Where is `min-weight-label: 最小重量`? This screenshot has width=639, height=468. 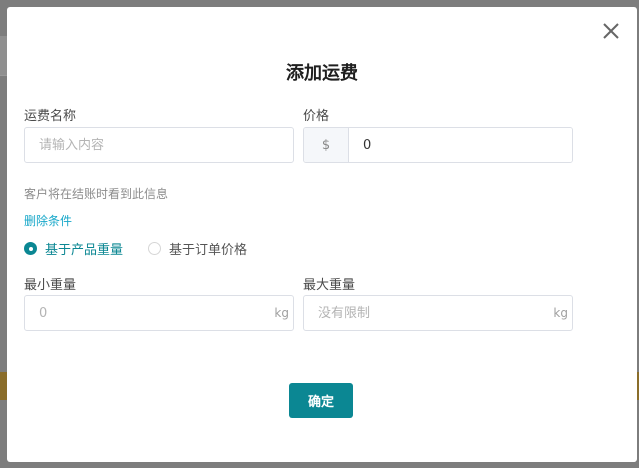
min-weight-label: 最小重量 is located at coordinates (50, 285).